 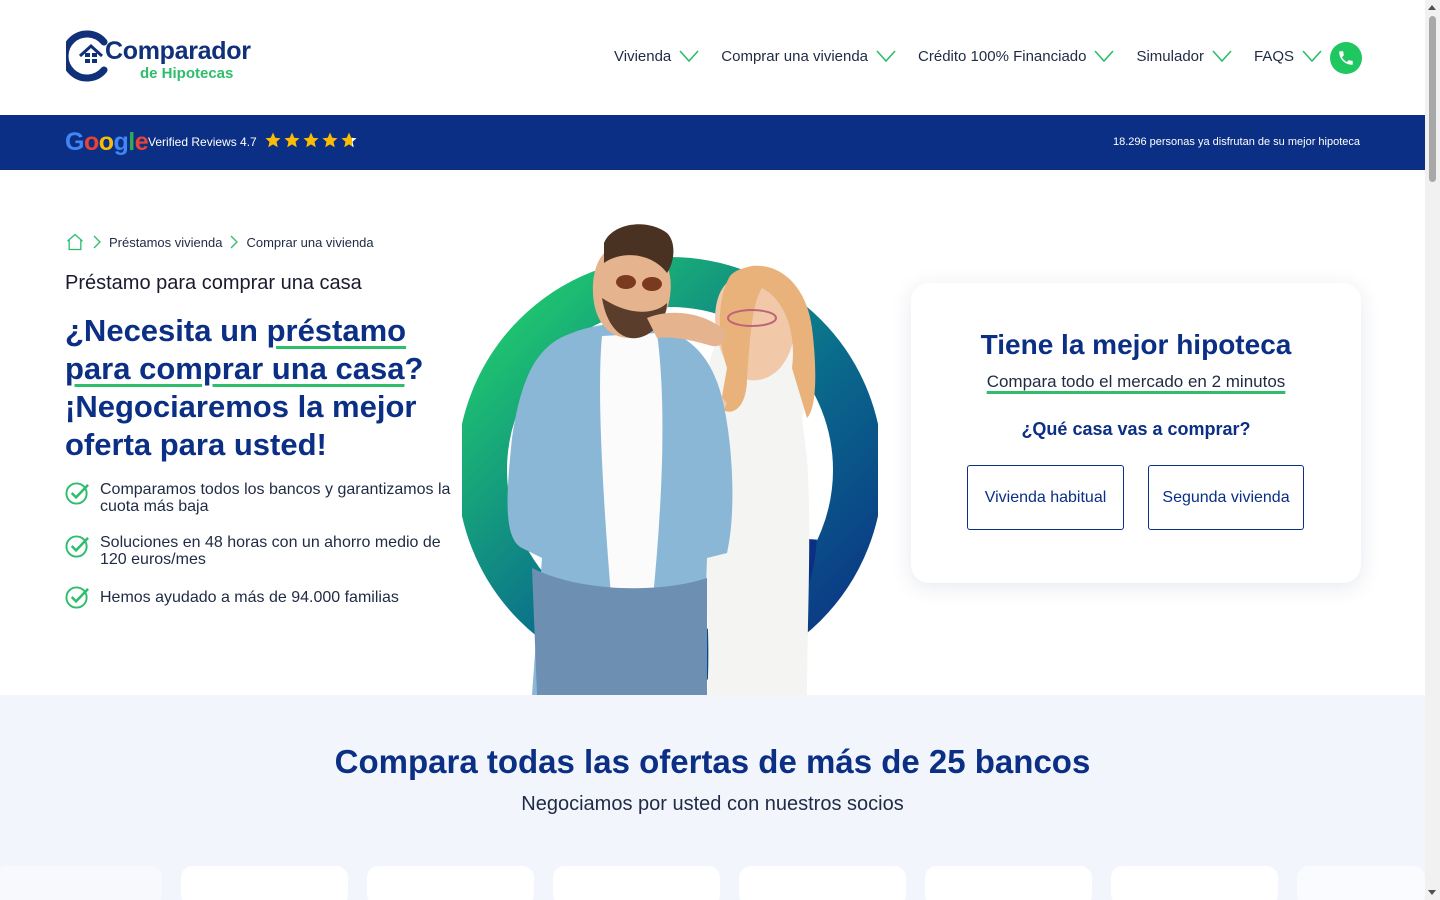 What do you see at coordinates (1432, 450) in the screenshot?
I see `page-scrollbar` at bounding box center [1432, 450].